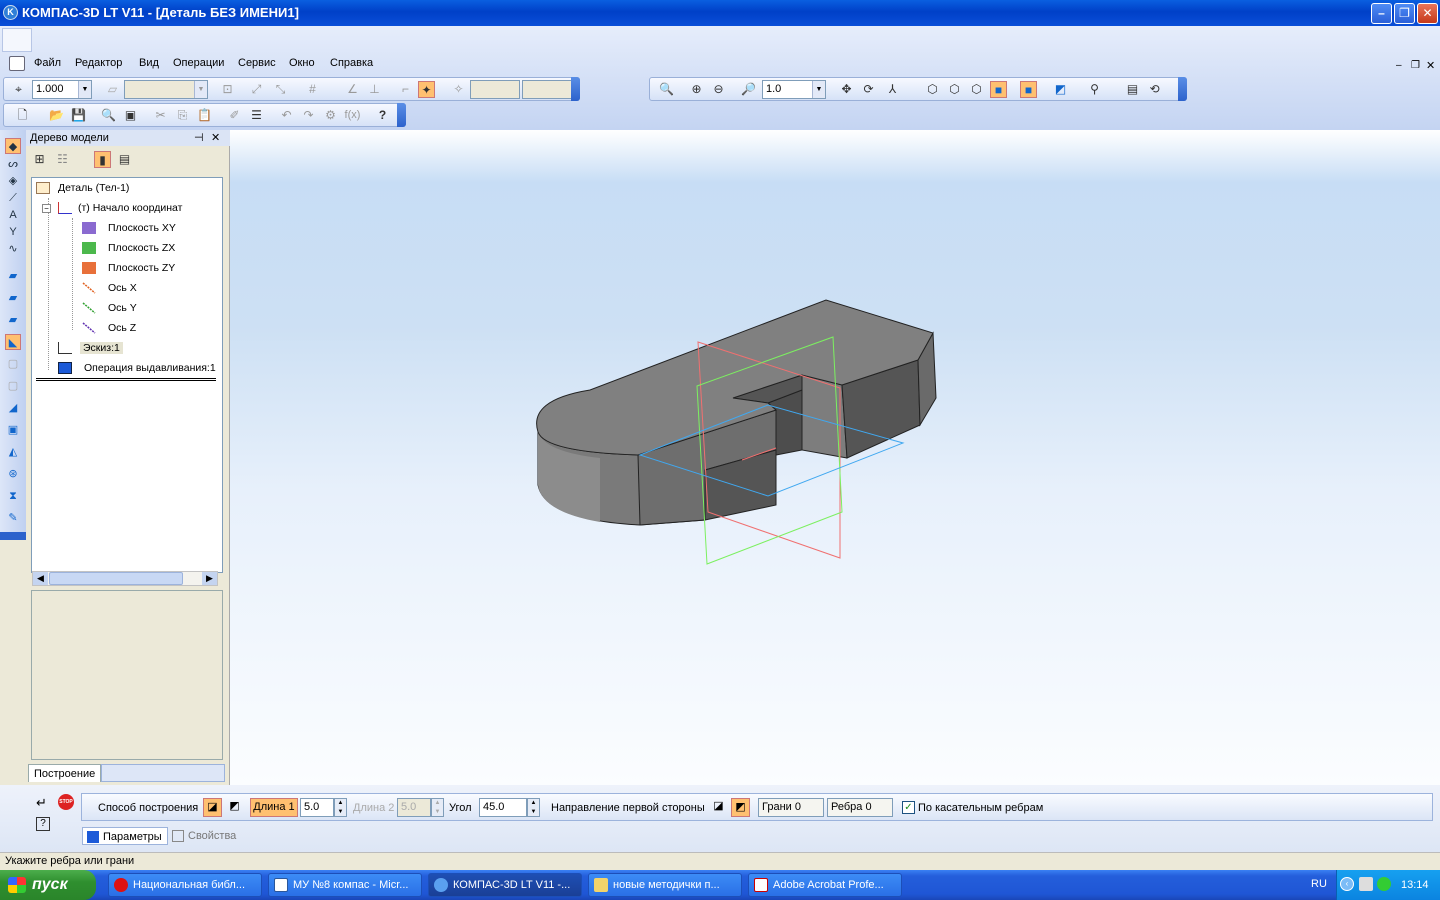 The height and width of the screenshot is (900, 1440). What do you see at coordinates (82, 188) in the screenshot?
I see `tree-item-part: Деталь (Тел-1)` at bounding box center [82, 188].